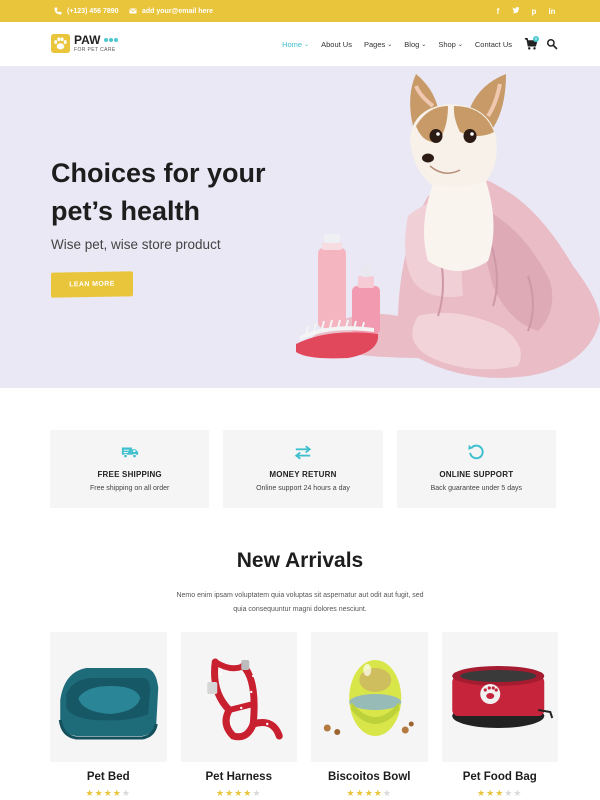 Image resolution: width=600 pixels, height=800 pixels. What do you see at coordinates (498, 11) in the screenshot?
I see `facebook-icon: f` at bounding box center [498, 11].